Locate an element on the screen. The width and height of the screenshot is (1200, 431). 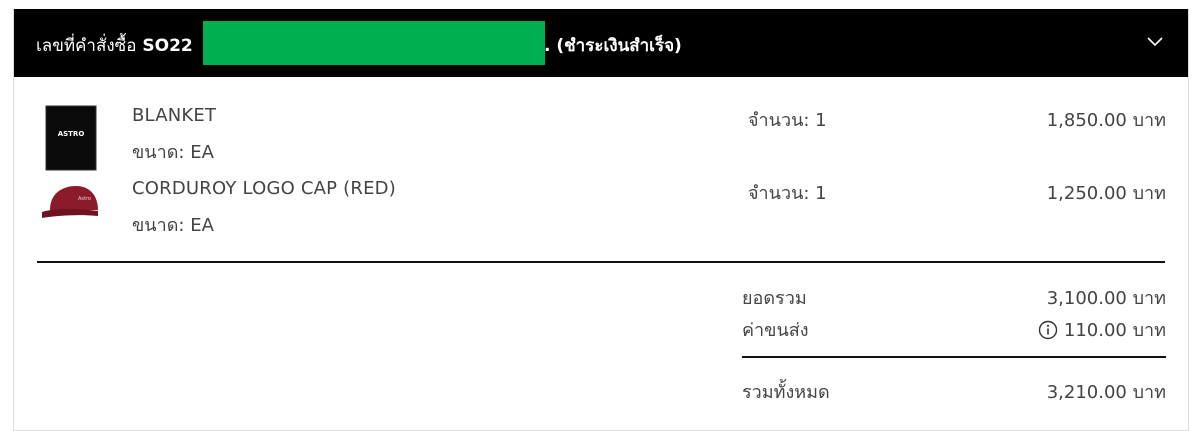
shipping-label: ค่าขนส่ง is located at coordinates (775, 330).